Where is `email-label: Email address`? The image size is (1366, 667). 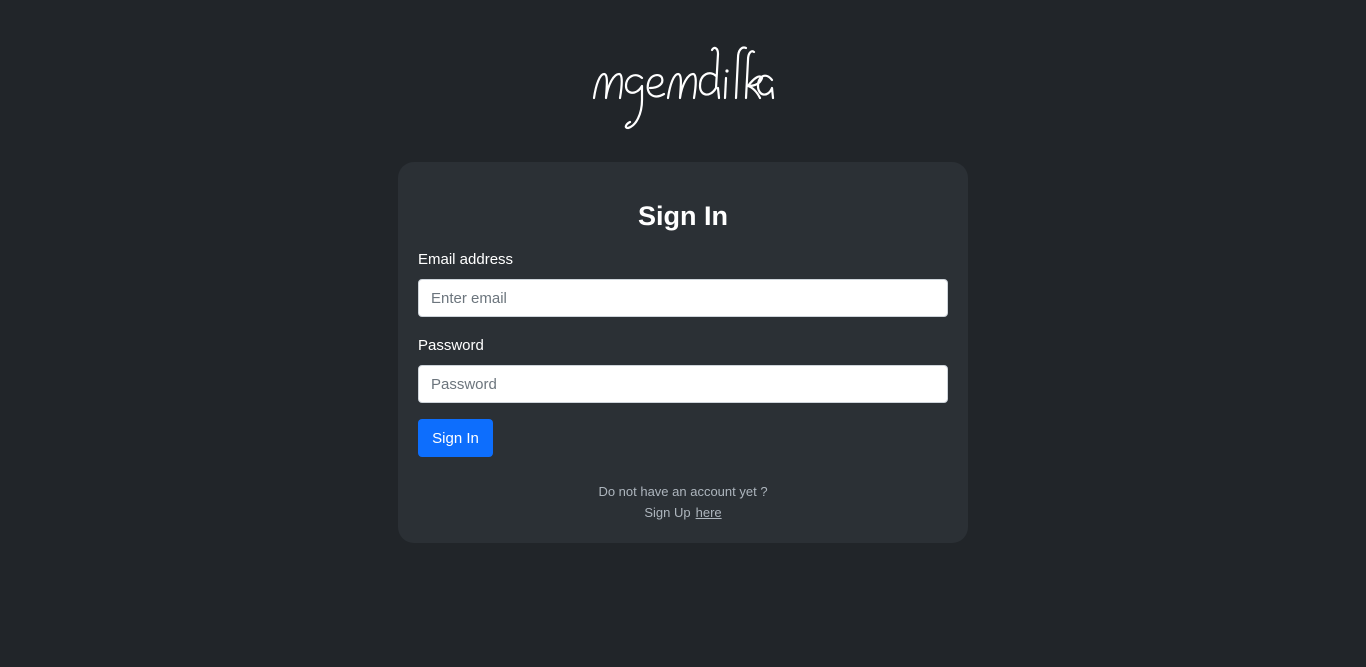
email-label: Email address is located at coordinates (466, 259).